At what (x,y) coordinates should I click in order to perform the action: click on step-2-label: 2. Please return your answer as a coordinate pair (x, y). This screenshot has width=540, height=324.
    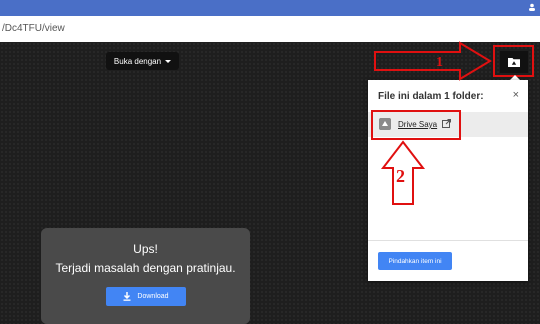
    Looking at the image, I should click on (400, 176).